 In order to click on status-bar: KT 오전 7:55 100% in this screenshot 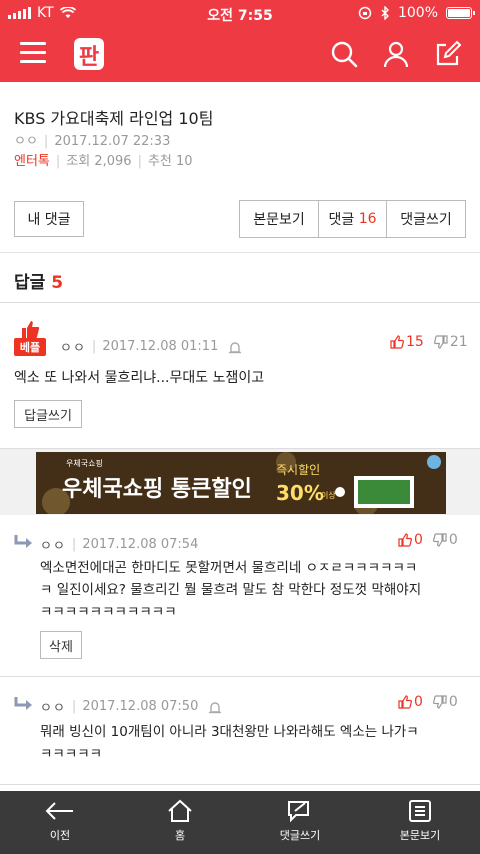, I will do `click(240, 13)`.